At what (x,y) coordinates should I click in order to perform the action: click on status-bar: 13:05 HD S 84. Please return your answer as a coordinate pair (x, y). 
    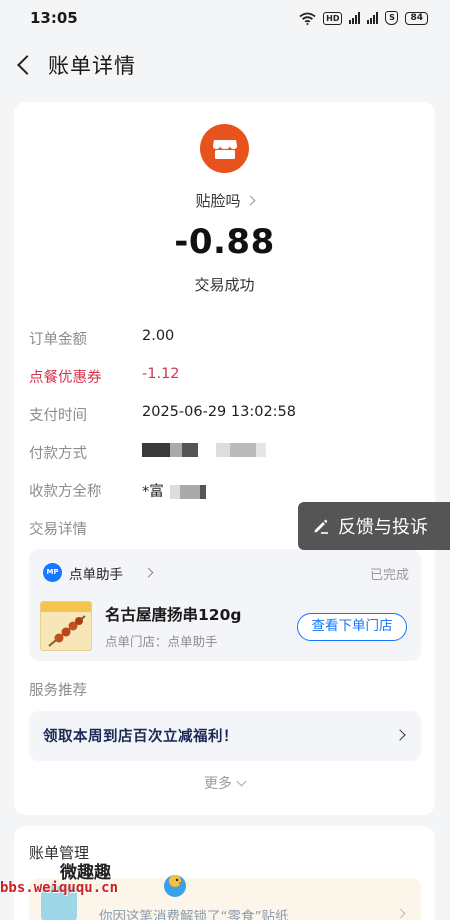
    Looking at the image, I should click on (225, 18).